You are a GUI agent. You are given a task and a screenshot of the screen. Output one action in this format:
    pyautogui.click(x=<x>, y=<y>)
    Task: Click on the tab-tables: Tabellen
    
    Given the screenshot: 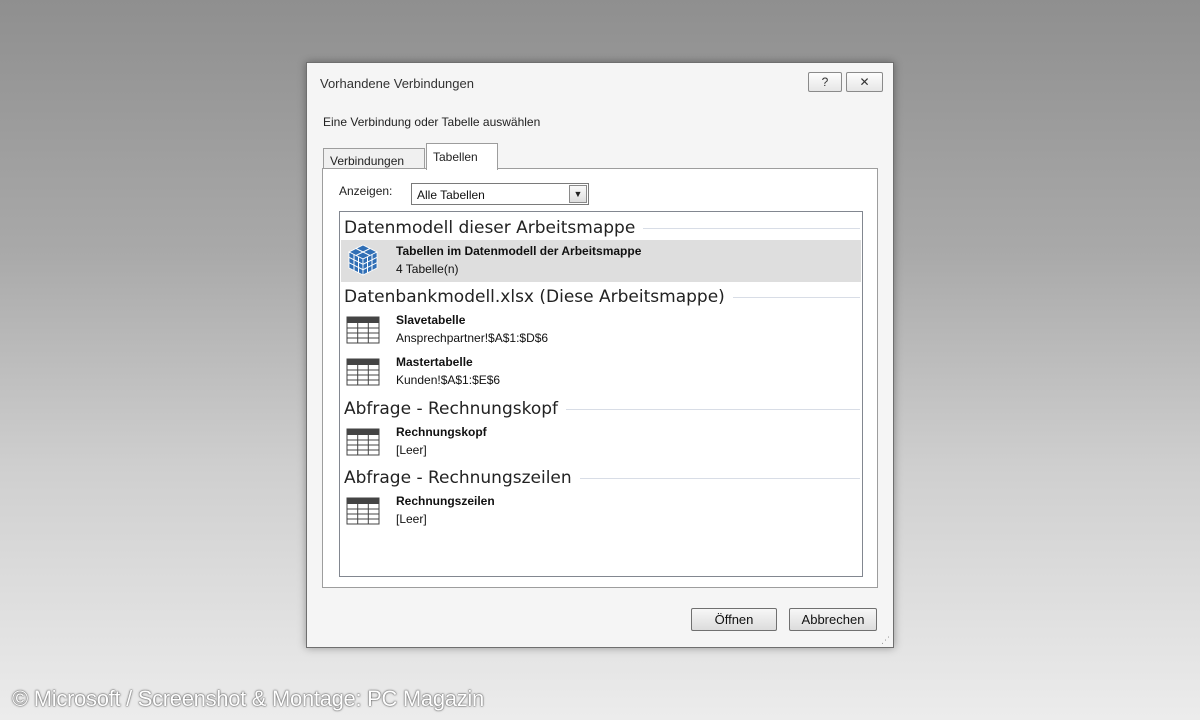 What is the action you would take?
    pyautogui.click(x=462, y=156)
    